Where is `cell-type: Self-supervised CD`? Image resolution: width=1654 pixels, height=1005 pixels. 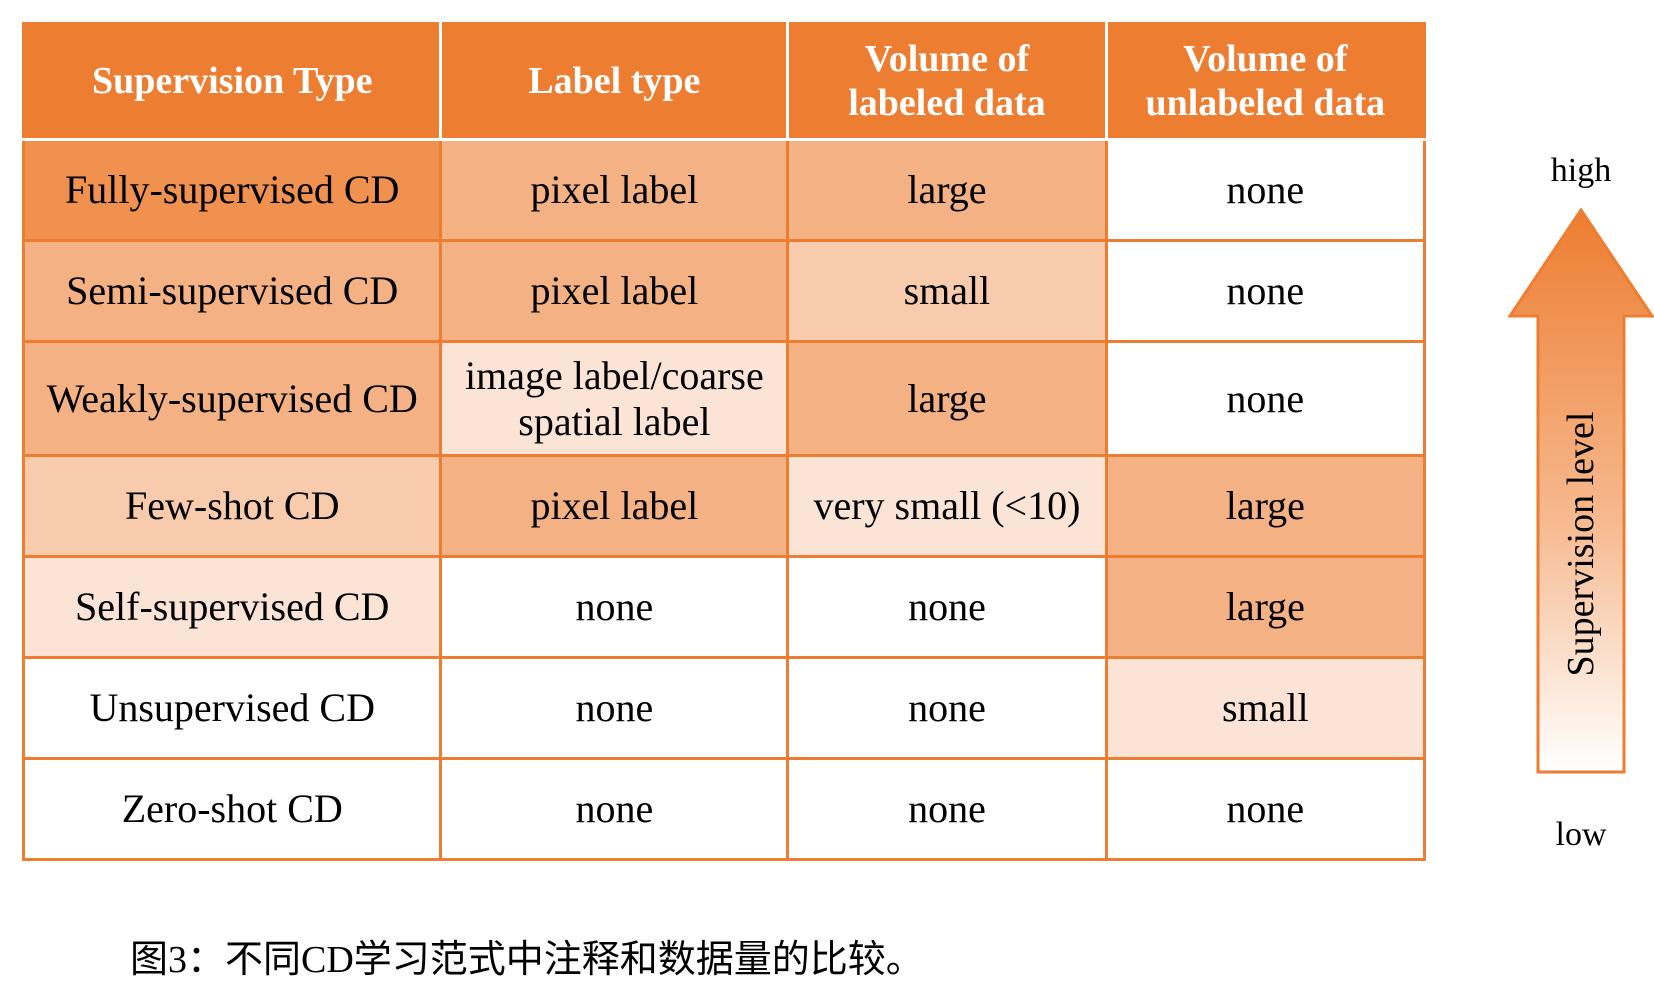 cell-type: Self-supervised CD is located at coordinates (232, 607).